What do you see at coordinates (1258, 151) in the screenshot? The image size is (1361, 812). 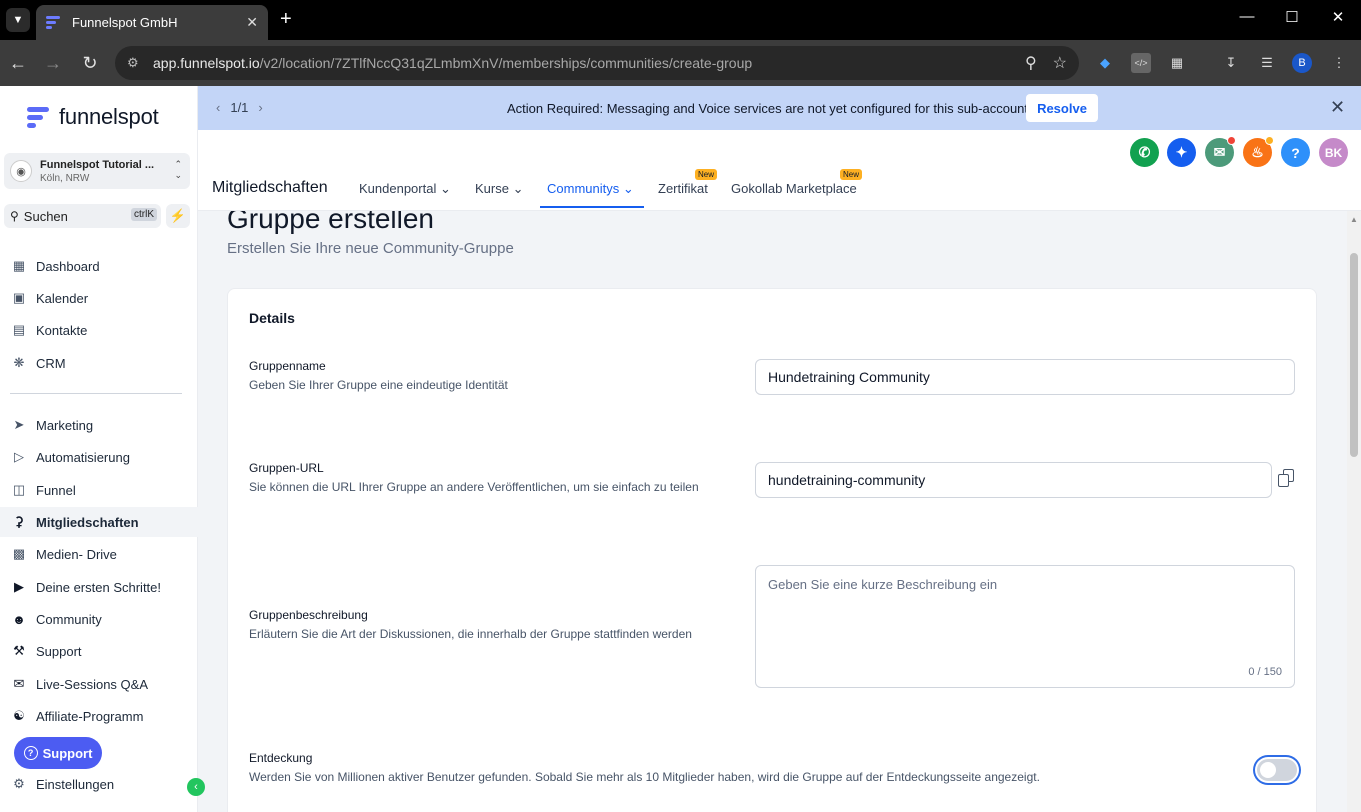 I see `bell-icon: ♨` at bounding box center [1258, 151].